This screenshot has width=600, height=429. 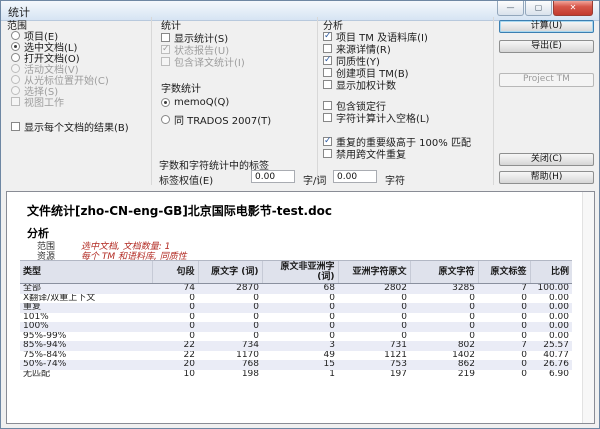 I want to click on analysis-option: 字符计算计入空格(L), so click(x=376, y=118).